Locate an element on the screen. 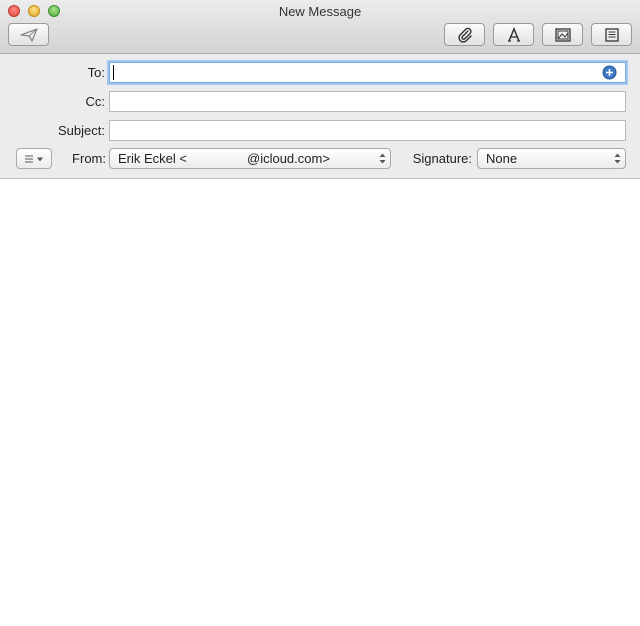 This screenshot has height=626, width=640. list-chevron-icon is located at coordinates (34, 158).